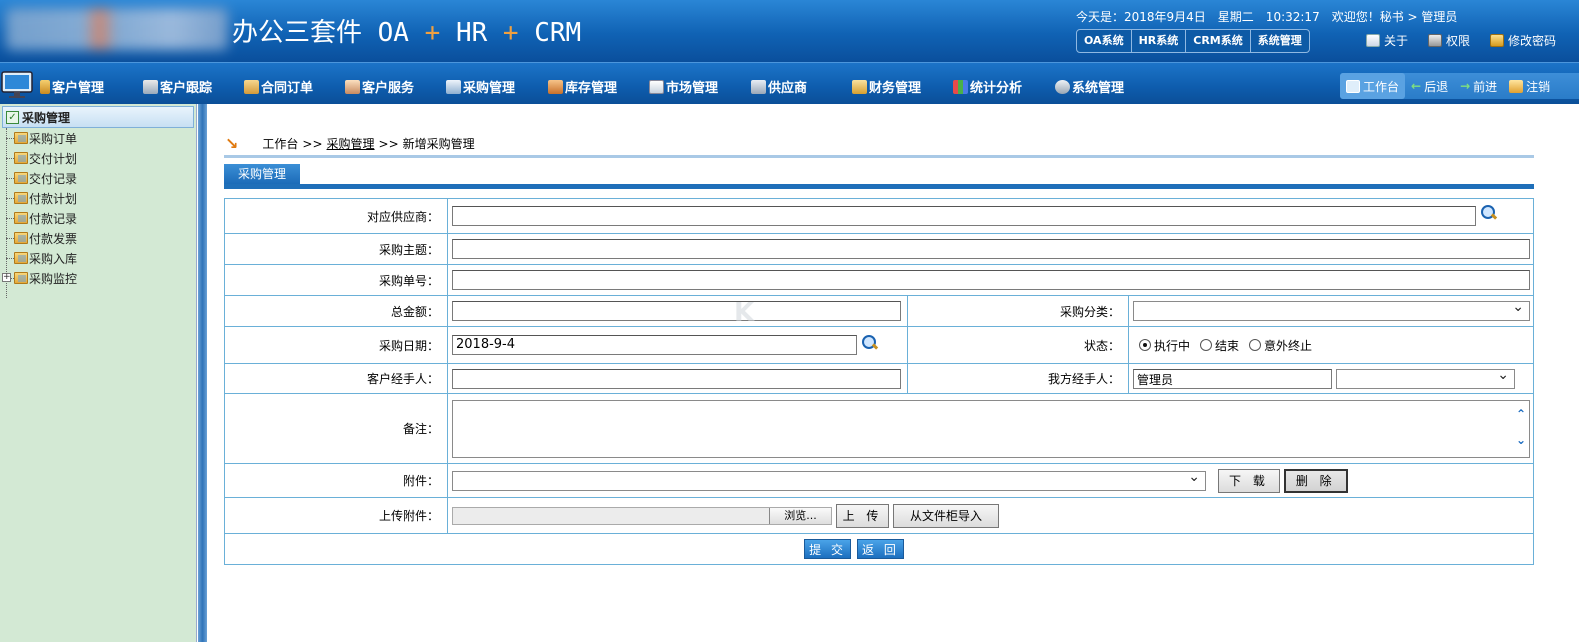  What do you see at coordinates (1353, 86) in the screenshot?
I see `workbench-icon` at bounding box center [1353, 86].